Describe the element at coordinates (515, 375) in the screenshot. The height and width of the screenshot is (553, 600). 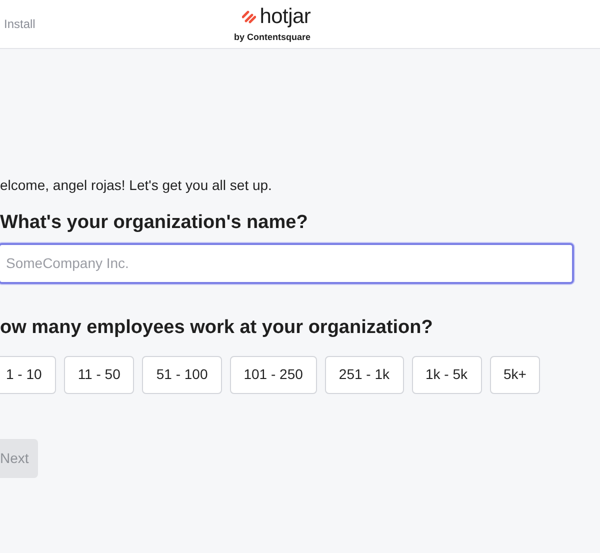
I see `employee-range-button: 5k+` at that location.